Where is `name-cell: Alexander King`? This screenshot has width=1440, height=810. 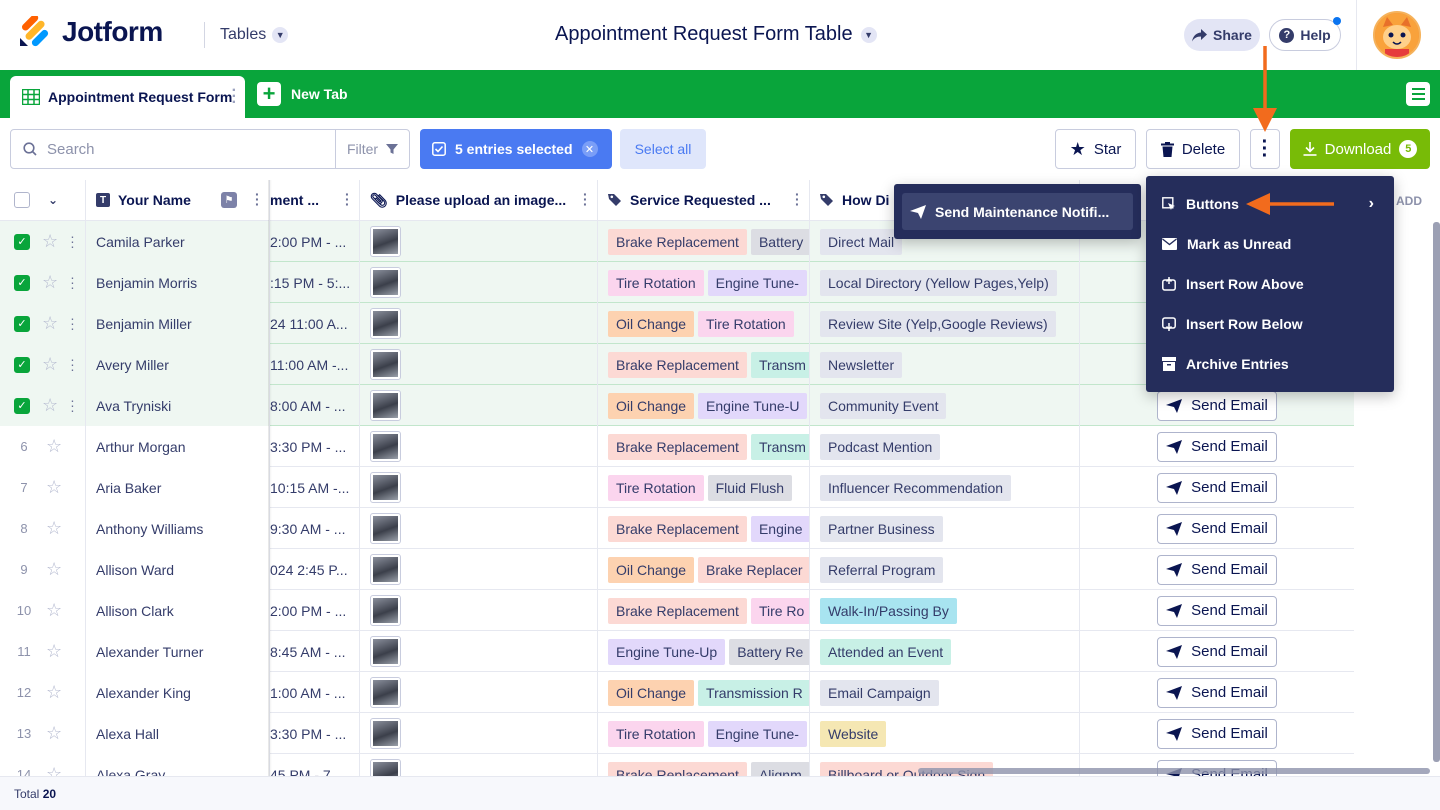
name-cell: Alexander King is located at coordinates (178, 692).